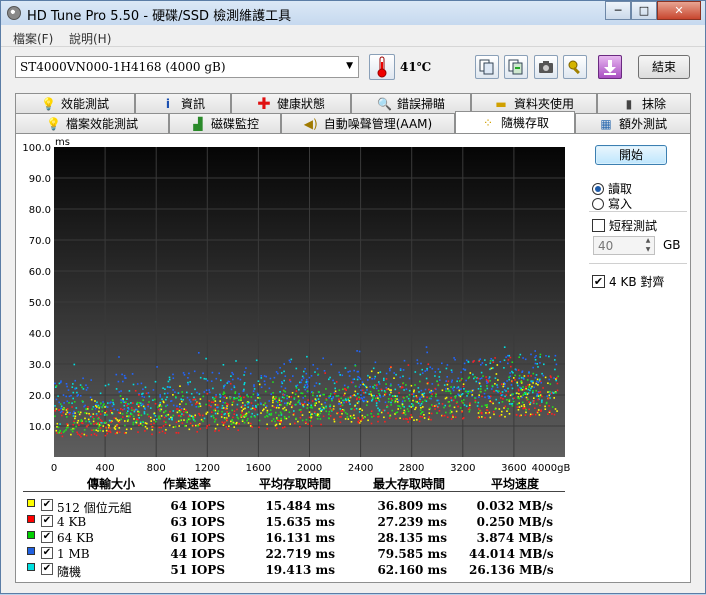 This screenshot has height=595, width=706. Describe the element at coordinates (672, 245) in the screenshot. I see `short-test-unit: GB` at that location.